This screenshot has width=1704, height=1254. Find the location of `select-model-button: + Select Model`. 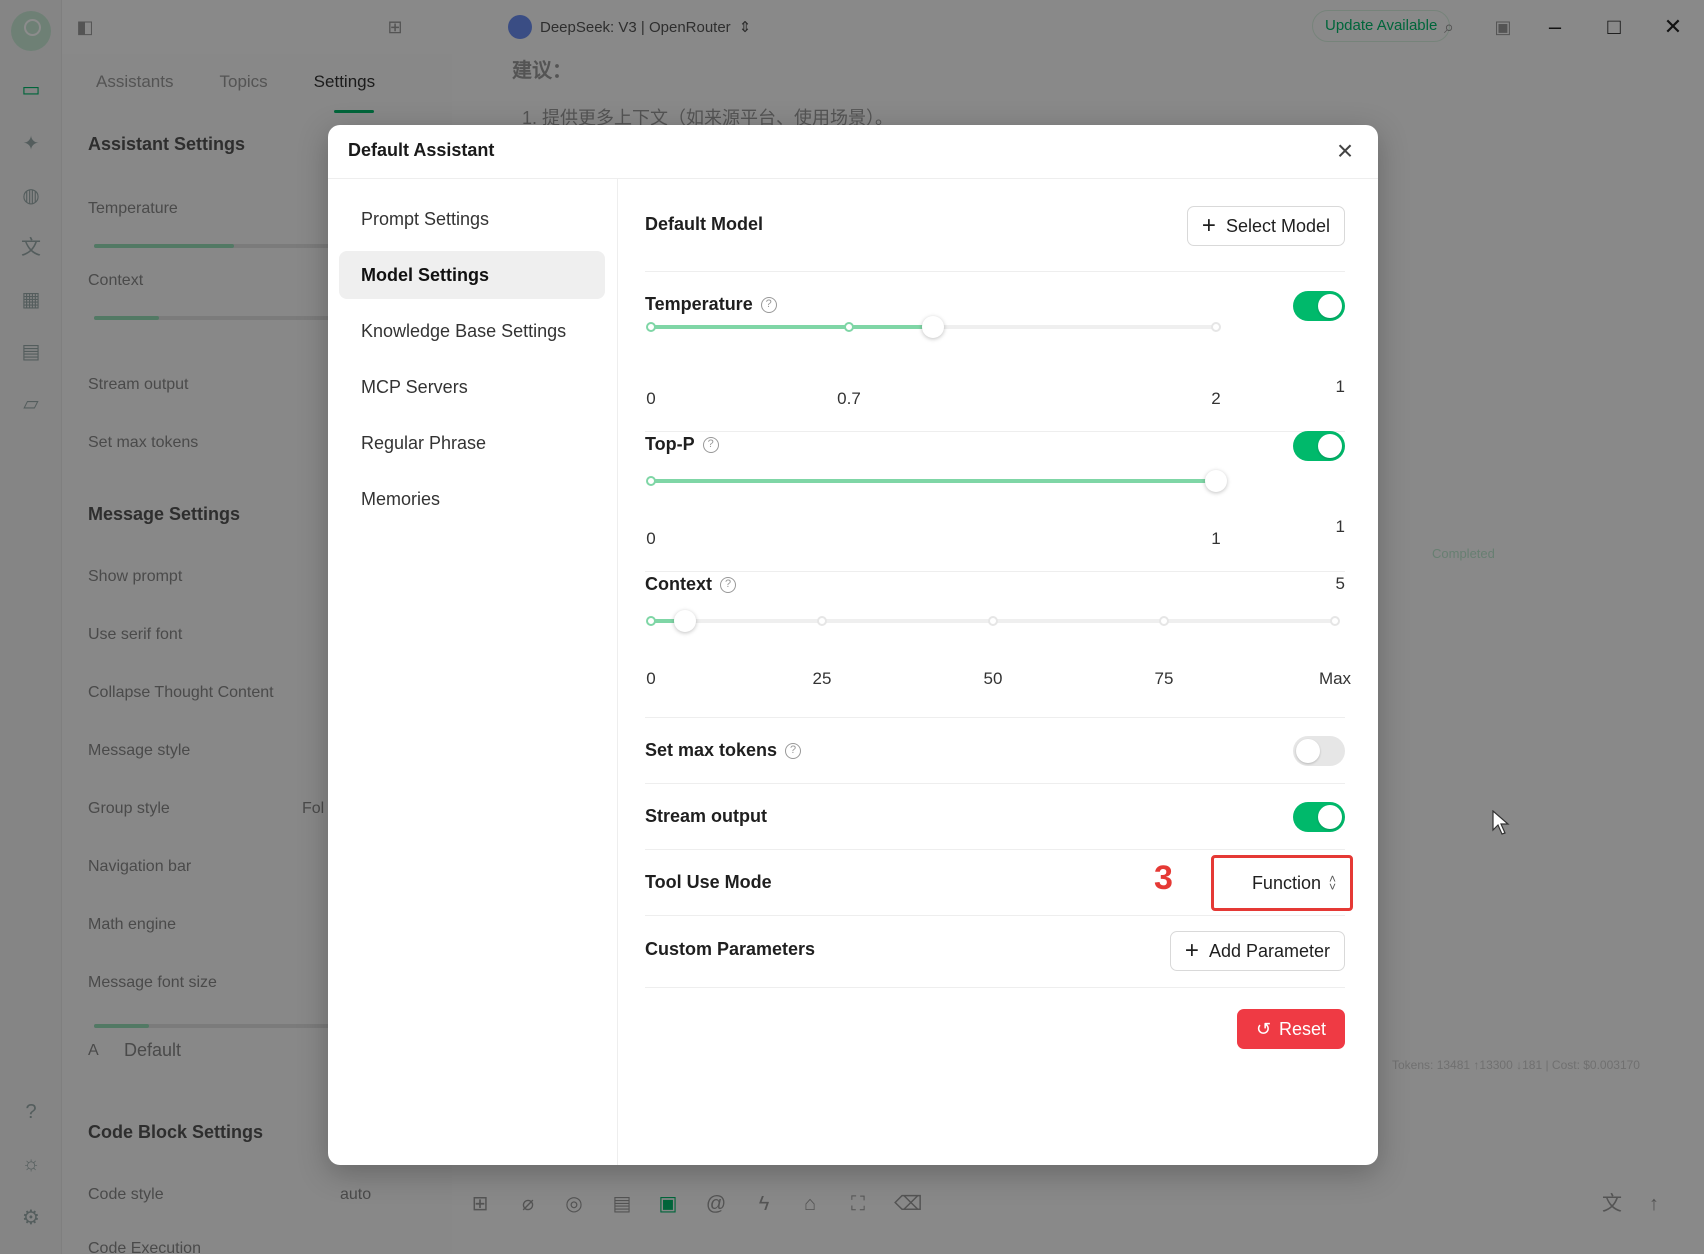

select-model-button: + Select Model is located at coordinates (1265, 226).